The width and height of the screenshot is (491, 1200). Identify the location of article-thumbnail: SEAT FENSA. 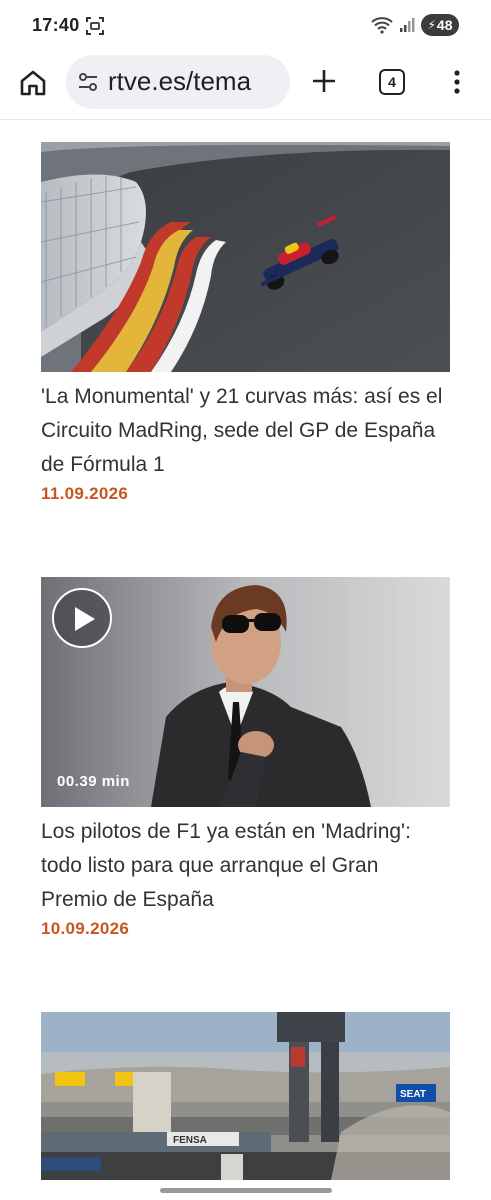
(245, 1096).